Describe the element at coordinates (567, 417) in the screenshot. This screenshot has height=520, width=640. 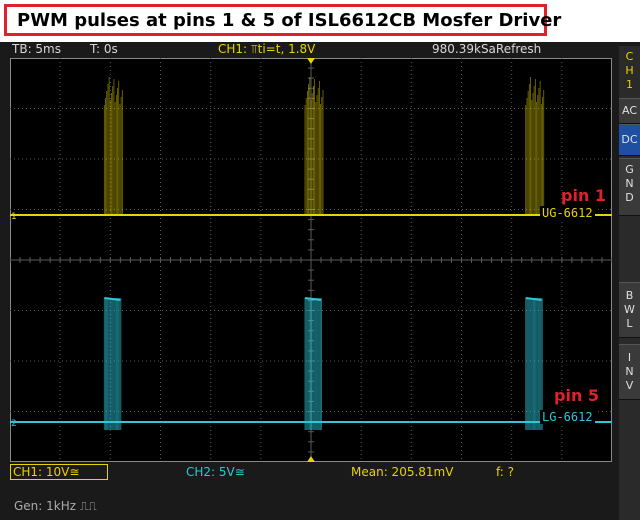
I see `ch2-trace-name: LG-6612` at that location.